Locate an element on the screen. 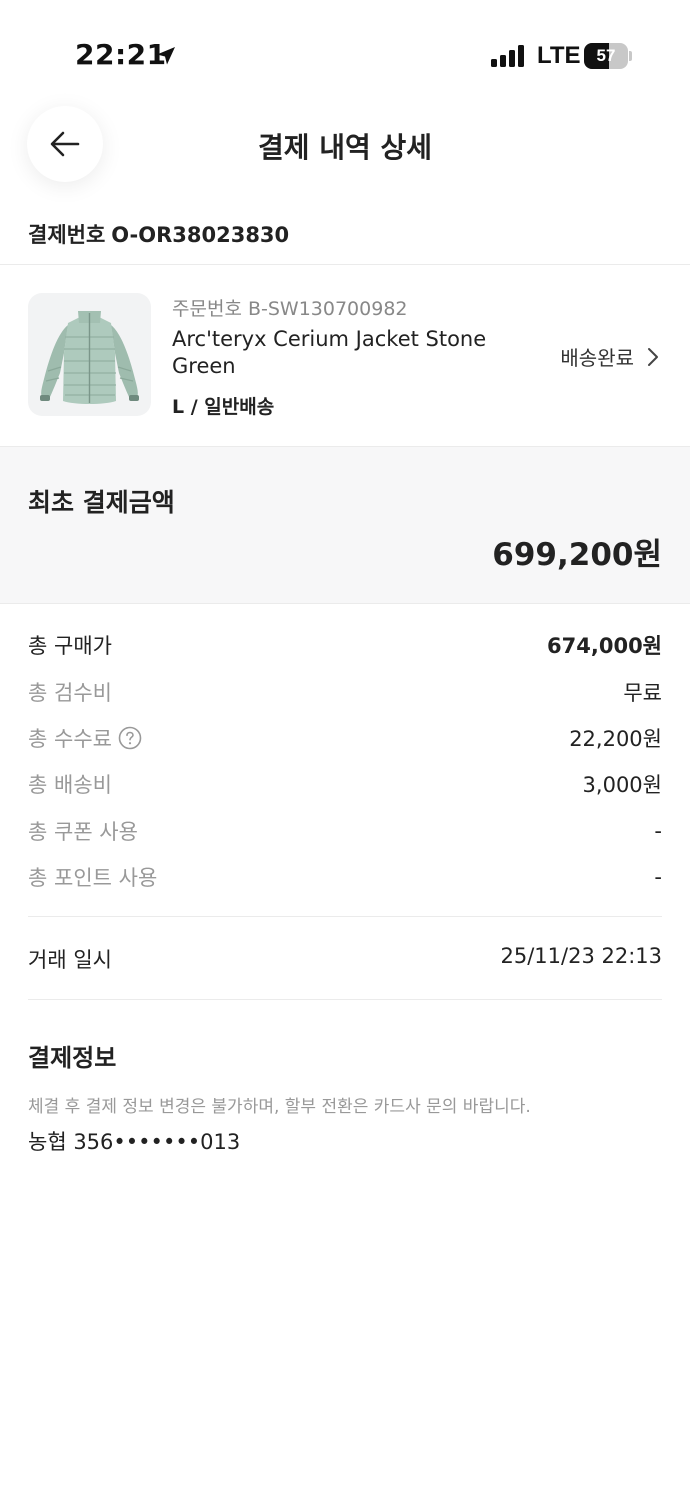 Image resolution: width=690 pixels, height=1500 pixels. breakdown-row: 총 수수료 22,200원 is located at coordinates (345, 738).